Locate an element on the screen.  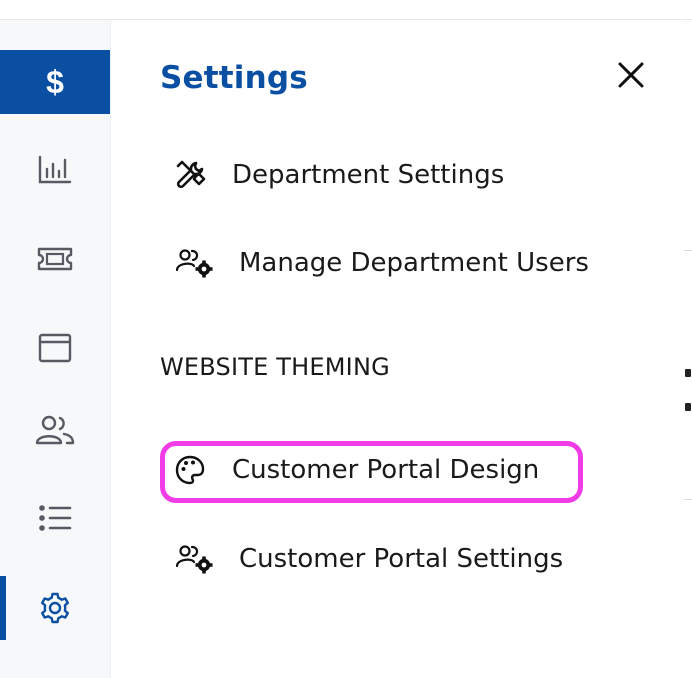
section-heading-website-theming: WEBSITE THEMING is located at coordinates (275, 367).